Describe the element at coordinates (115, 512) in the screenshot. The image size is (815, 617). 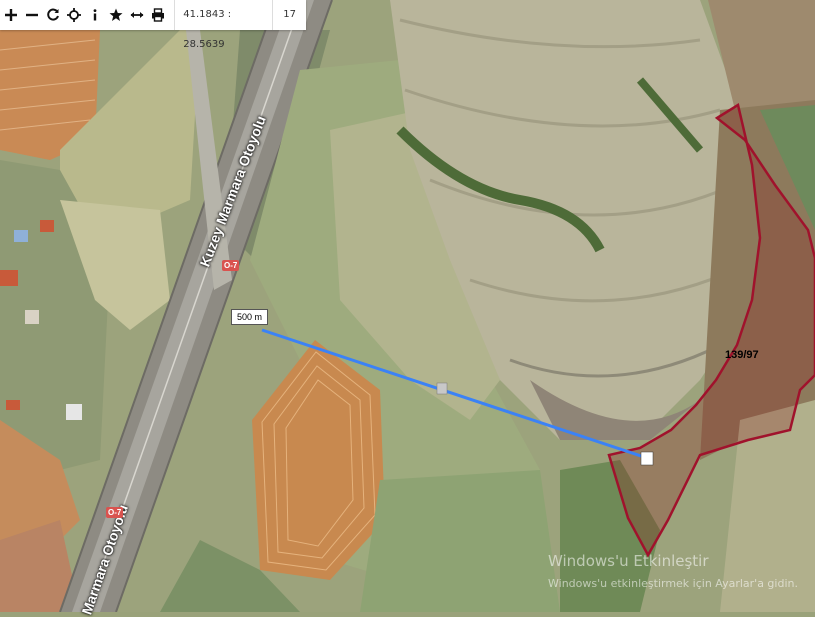
I see `road-shield-lower: O-7` at that location.